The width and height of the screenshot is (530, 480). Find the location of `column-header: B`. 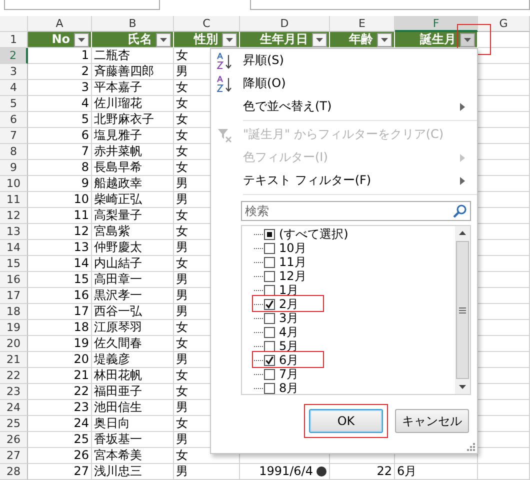

column-header: B is located at coordinates (133, 24).